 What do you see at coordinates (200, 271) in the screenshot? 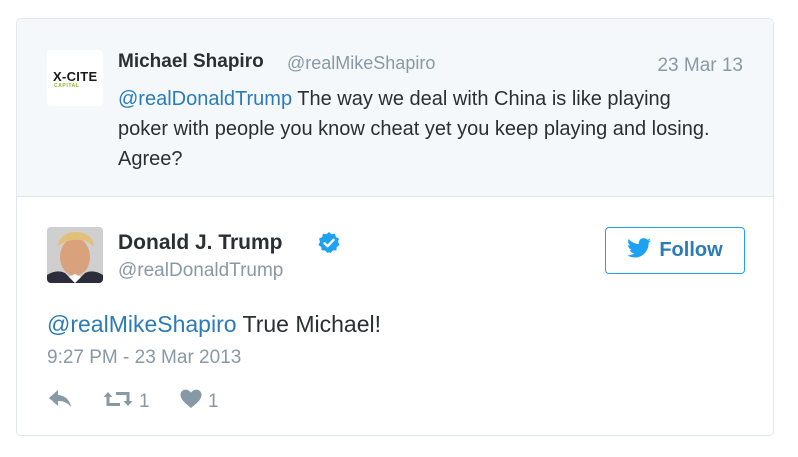
I see `author-handle: @realDonaldTrump` at bounding box center [200, 271].